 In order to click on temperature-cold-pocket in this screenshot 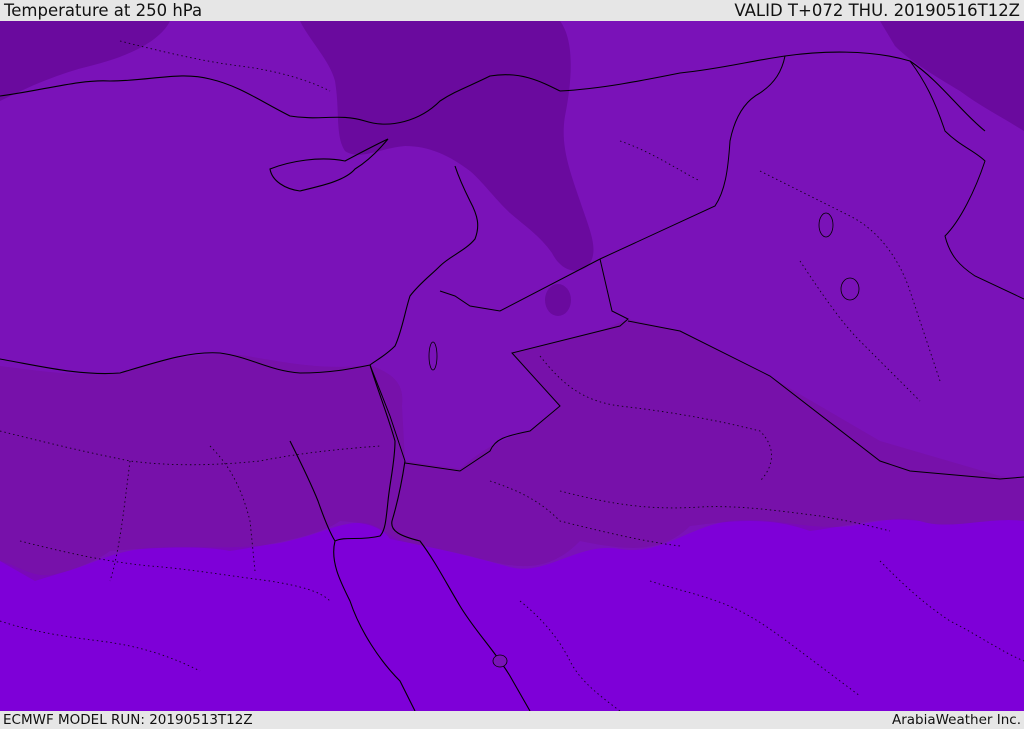, I will do `click(558, 300)`.